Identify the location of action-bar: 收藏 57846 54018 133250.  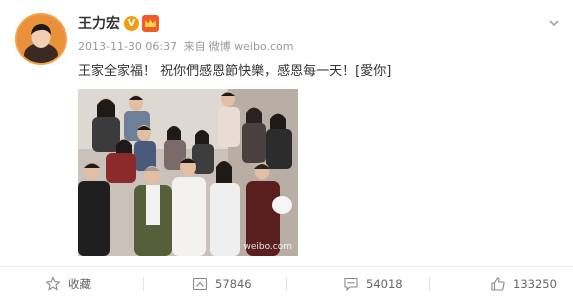
(286, 283).